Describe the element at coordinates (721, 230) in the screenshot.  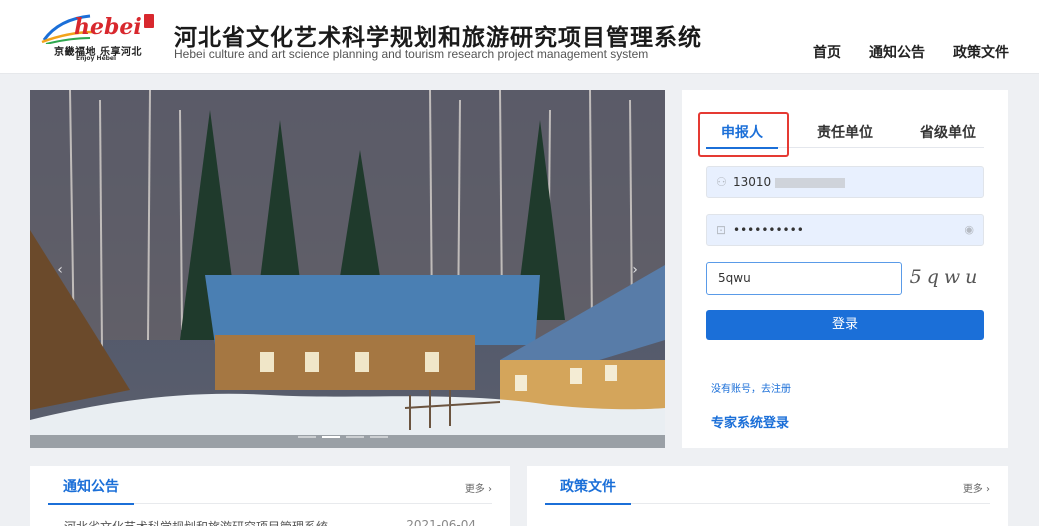
I see `lock-icon: ⊡` at that location.